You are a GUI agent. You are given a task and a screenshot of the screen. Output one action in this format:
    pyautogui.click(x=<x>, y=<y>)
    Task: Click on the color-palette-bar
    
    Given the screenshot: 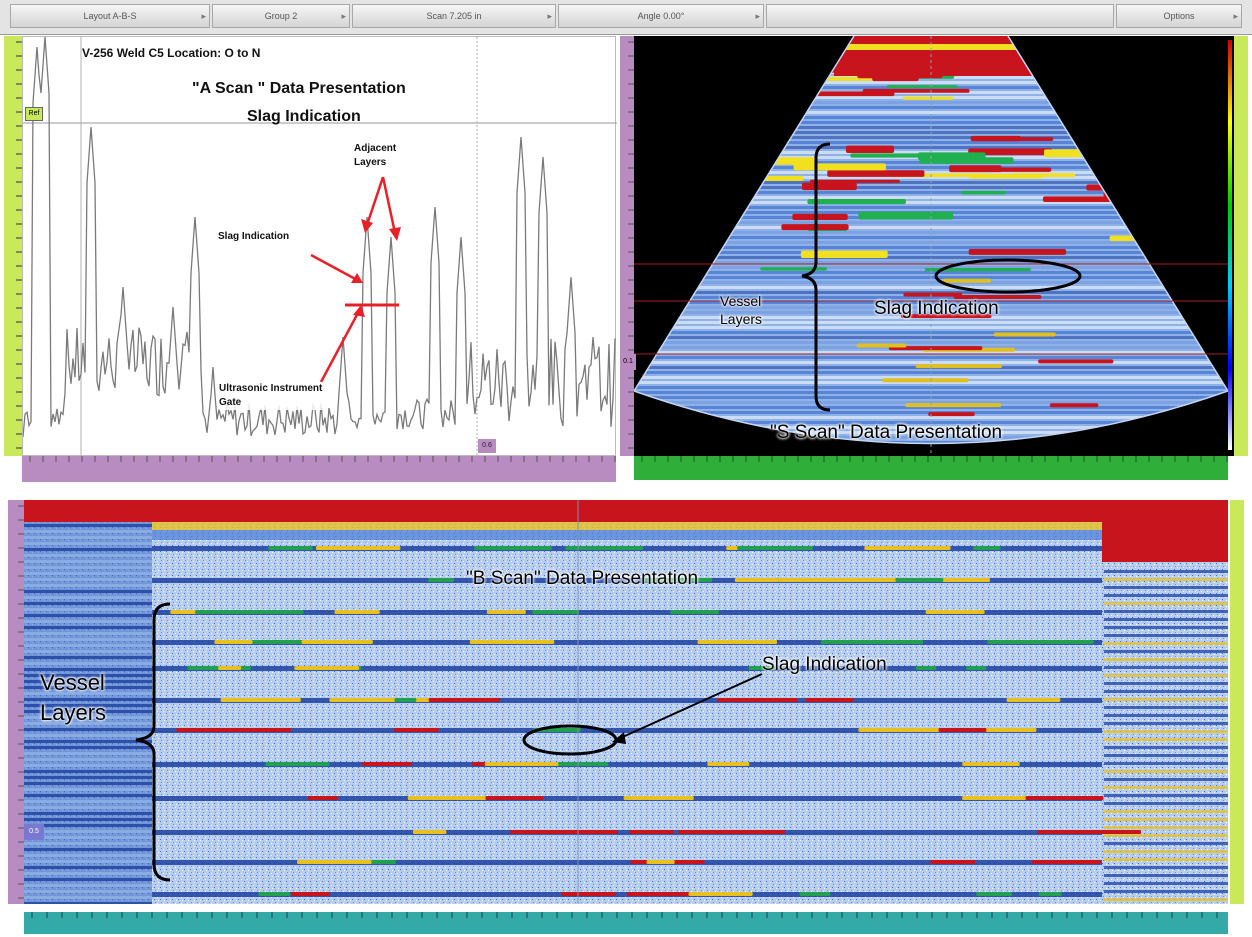 What is the action you would take?
    pyautogui.click(x=1230, y=245)
    